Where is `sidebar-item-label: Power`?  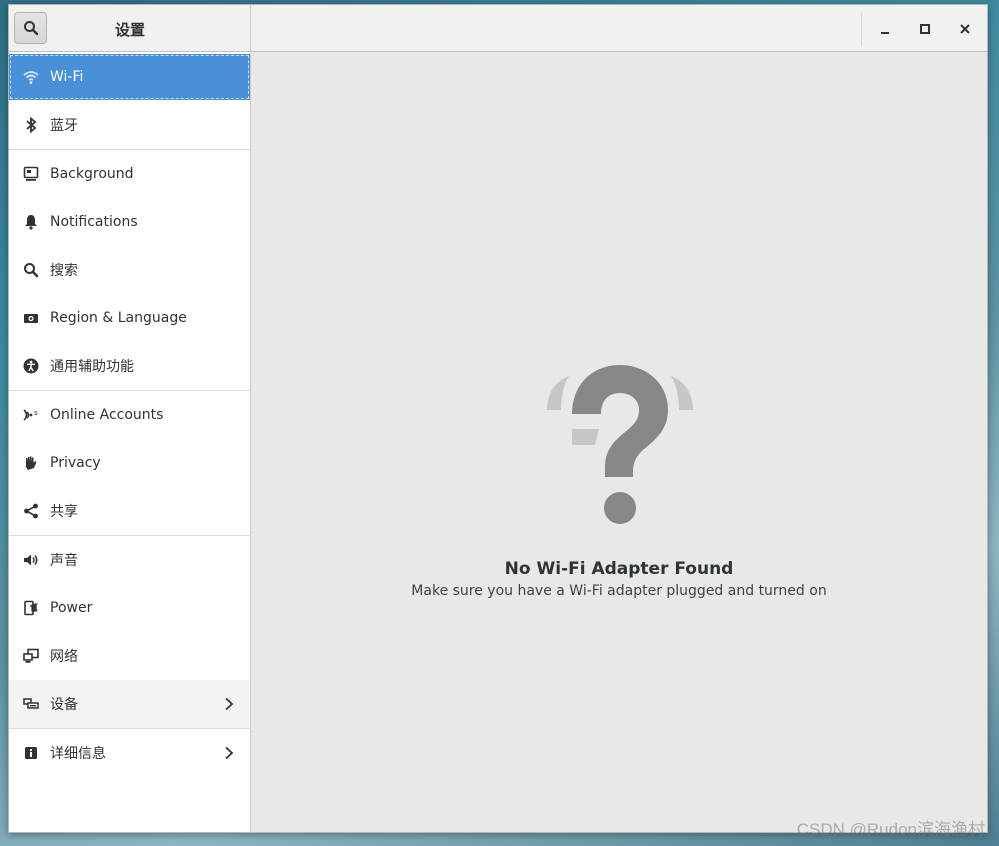
sidebar-item-label: Power is located at coordinates (71, 608).